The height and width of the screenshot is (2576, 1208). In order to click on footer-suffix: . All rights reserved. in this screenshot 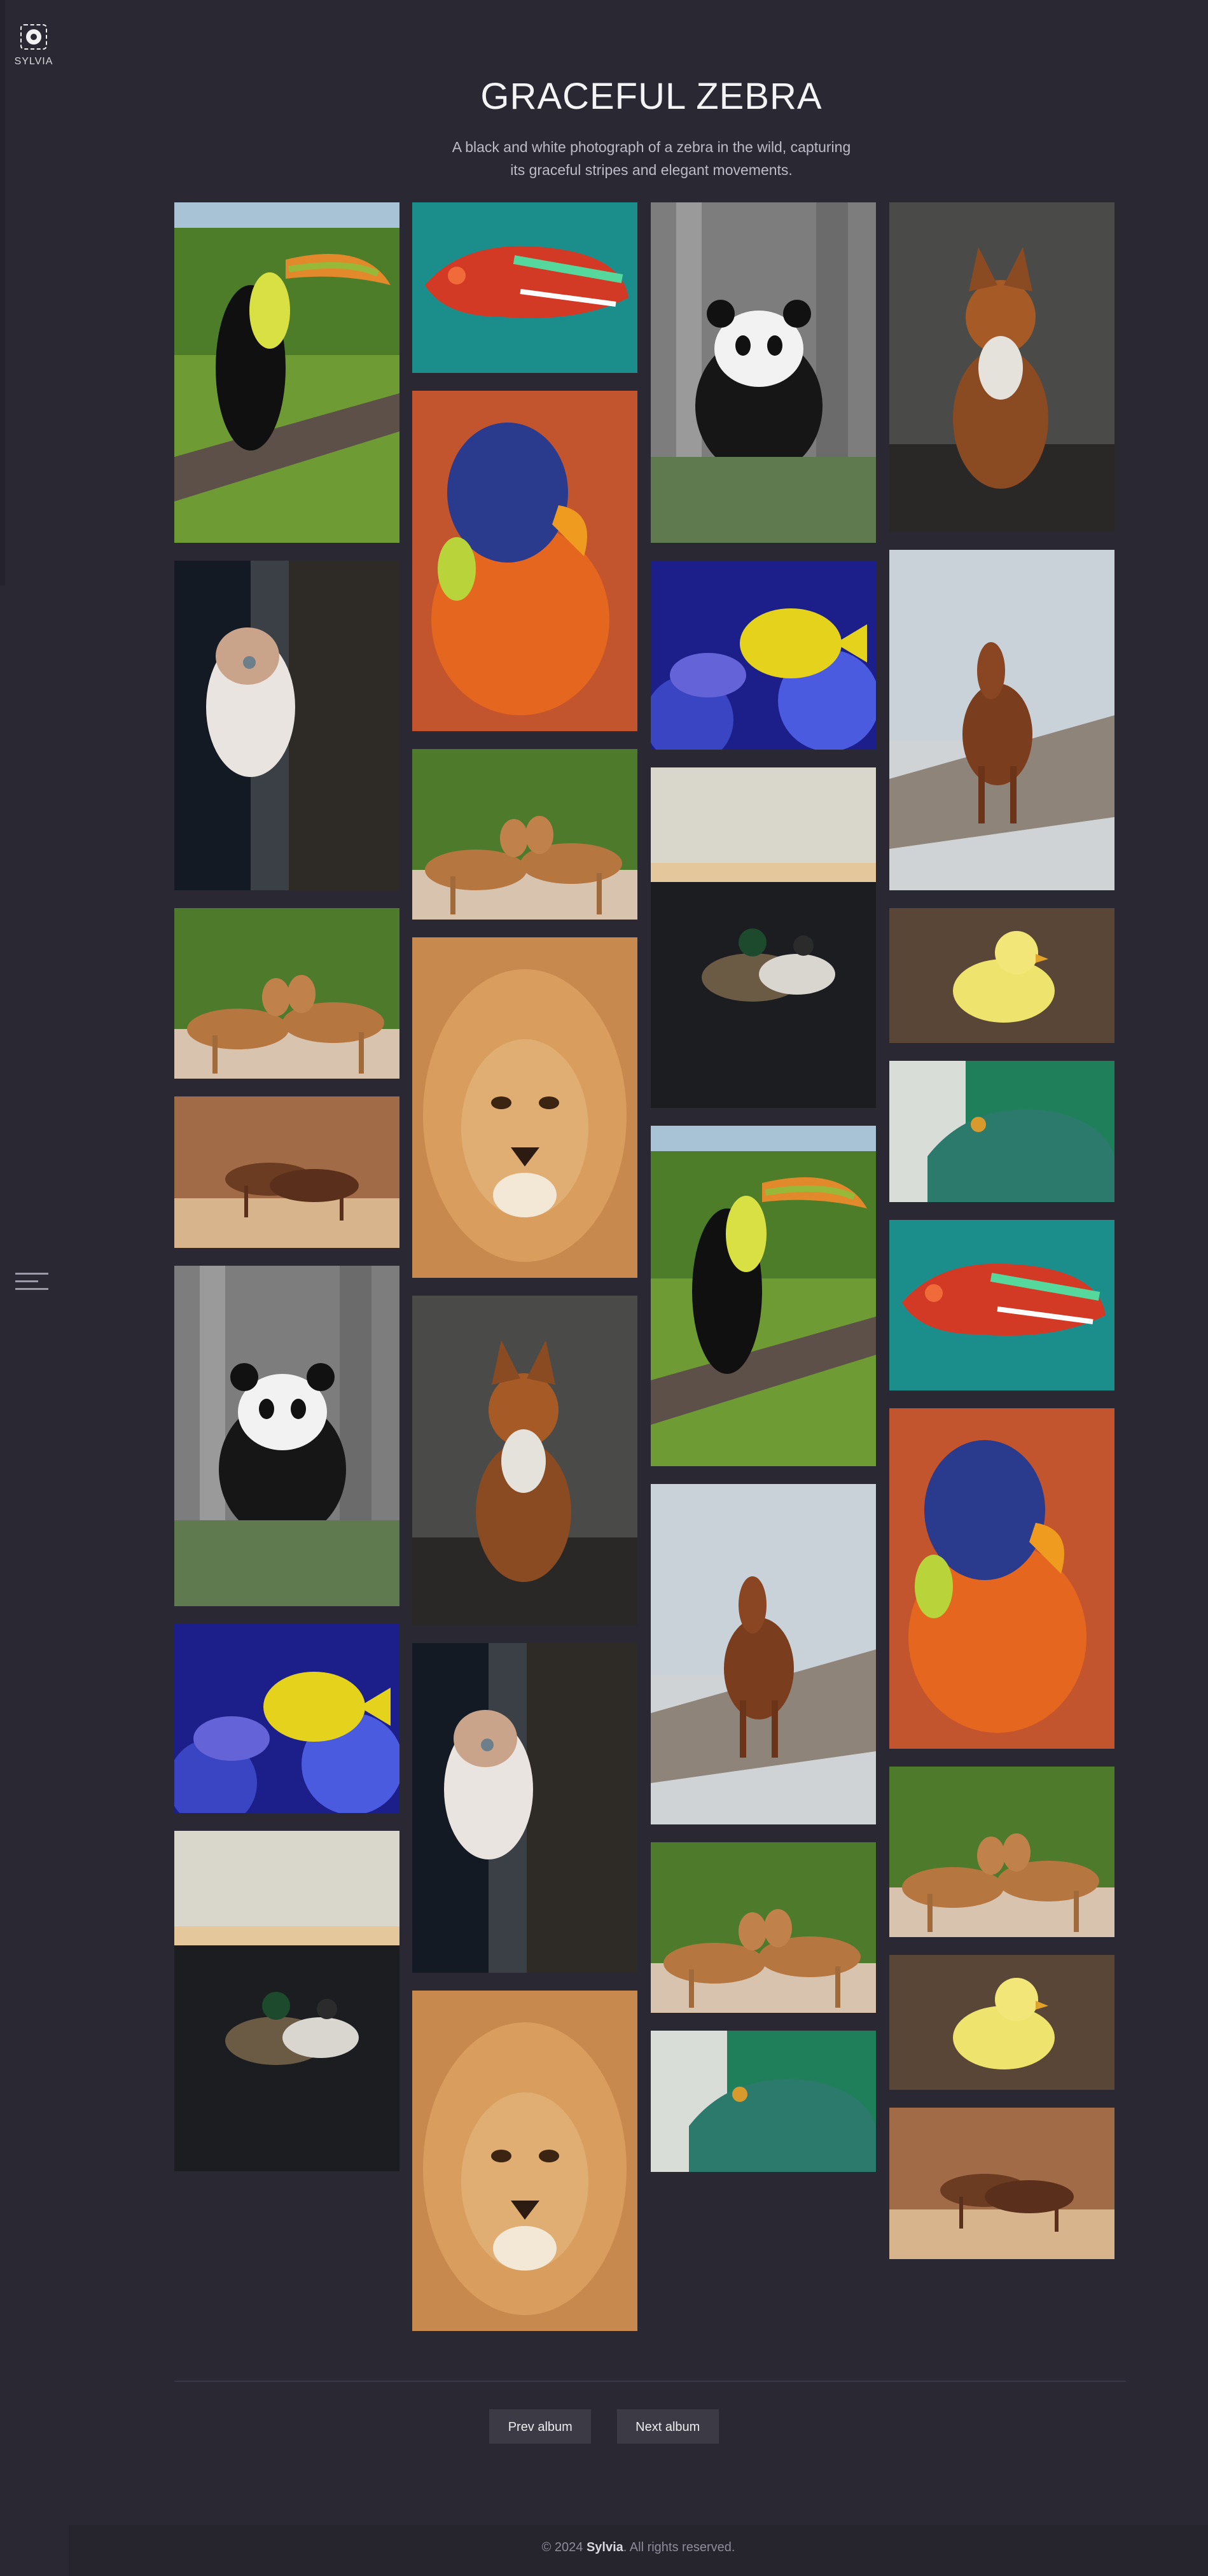, I will do `click(679, 2547)`.